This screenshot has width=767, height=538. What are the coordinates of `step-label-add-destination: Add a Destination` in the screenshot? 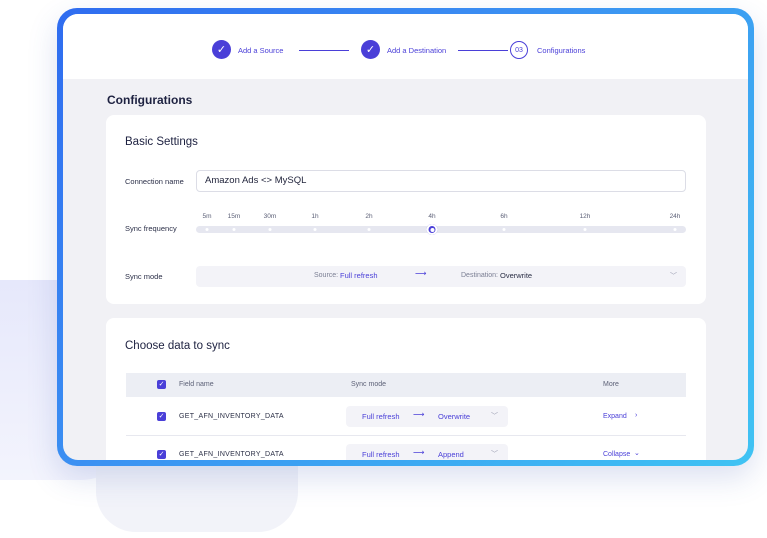 It's located at (416, 50).